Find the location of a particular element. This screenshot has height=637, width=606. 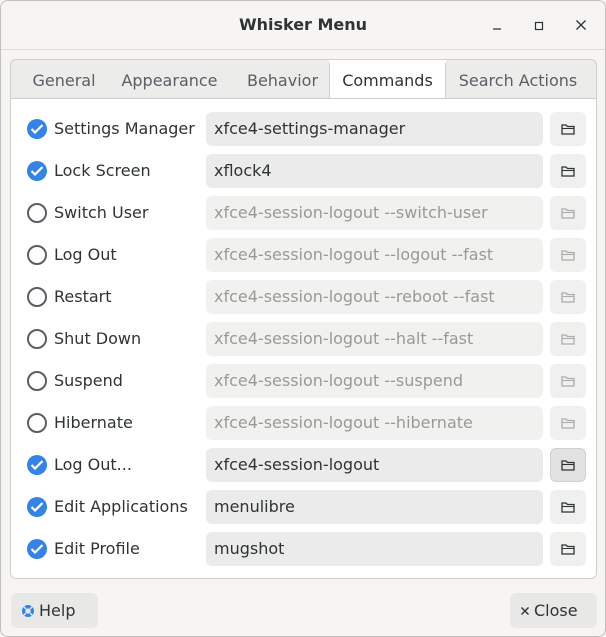

command-row: Settings Manager xfce4-settings-manager is located at coordinates (303, 129).